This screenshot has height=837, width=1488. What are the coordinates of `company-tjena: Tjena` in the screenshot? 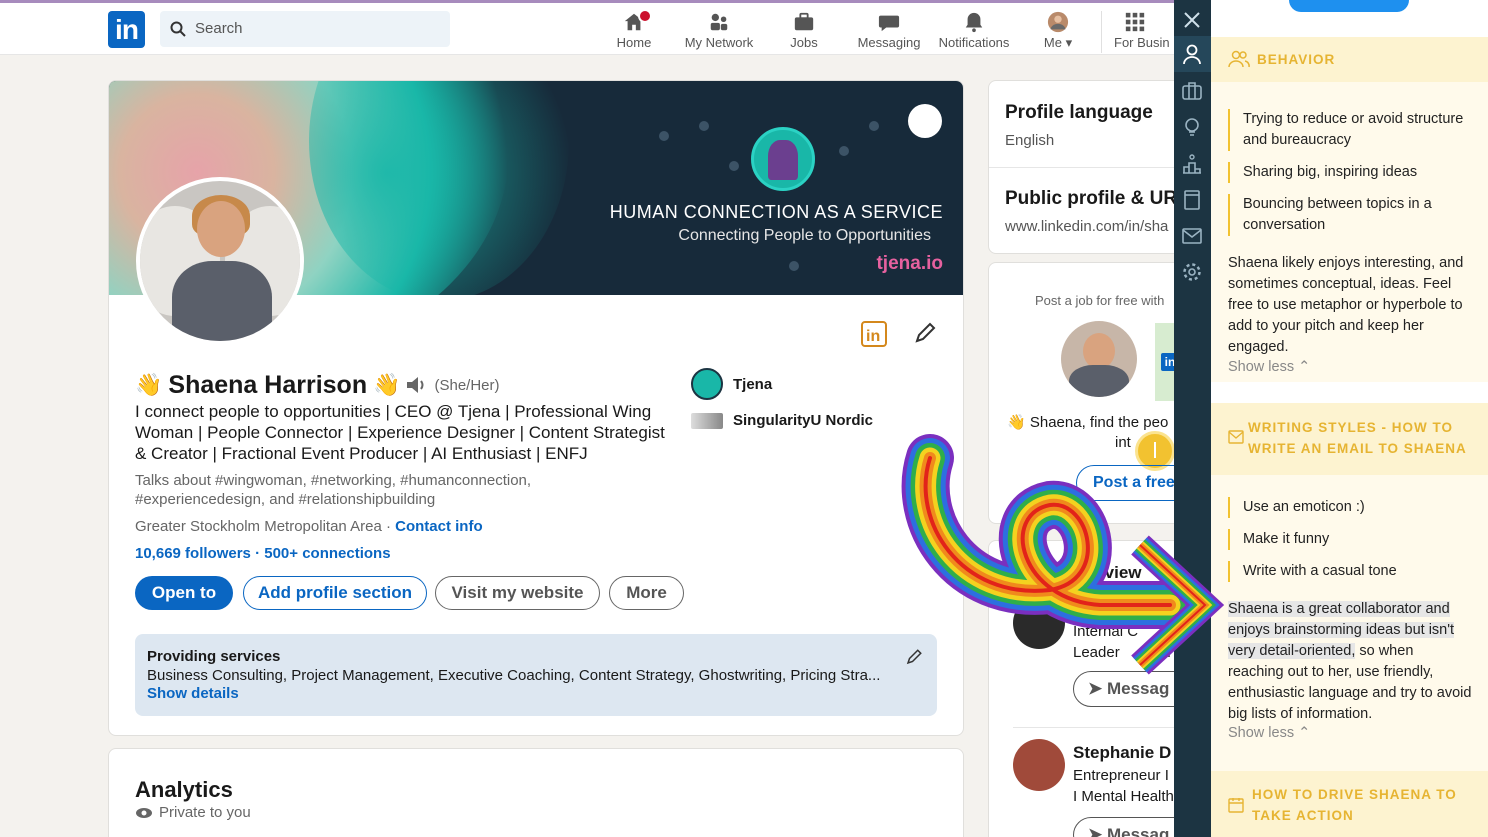 It's located at (731, 384).